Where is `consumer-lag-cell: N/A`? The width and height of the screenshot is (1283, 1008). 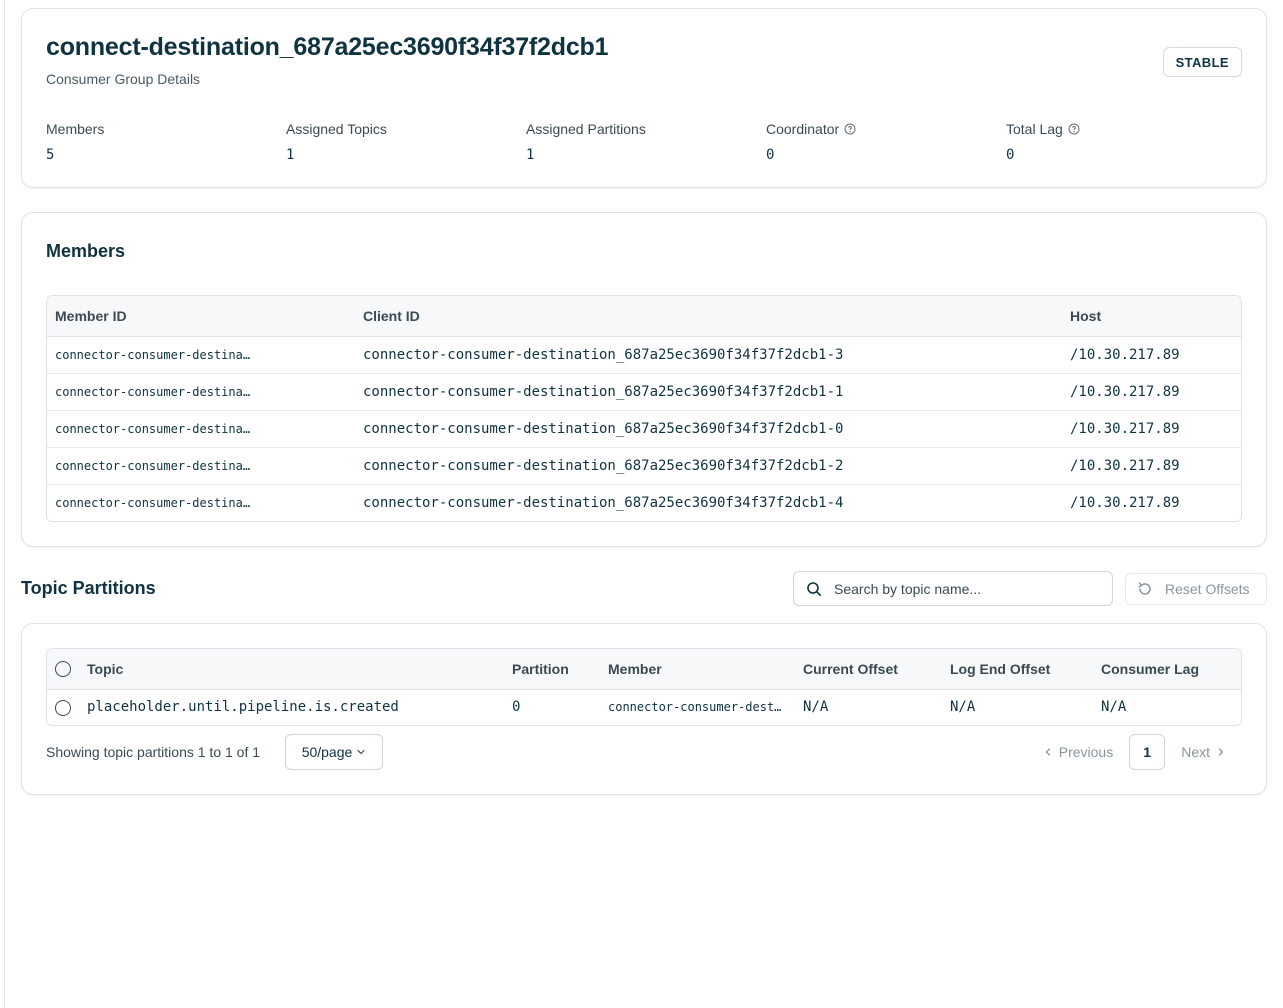 consumer-lag-cell: N/A is located at coordinates (1114, 707).